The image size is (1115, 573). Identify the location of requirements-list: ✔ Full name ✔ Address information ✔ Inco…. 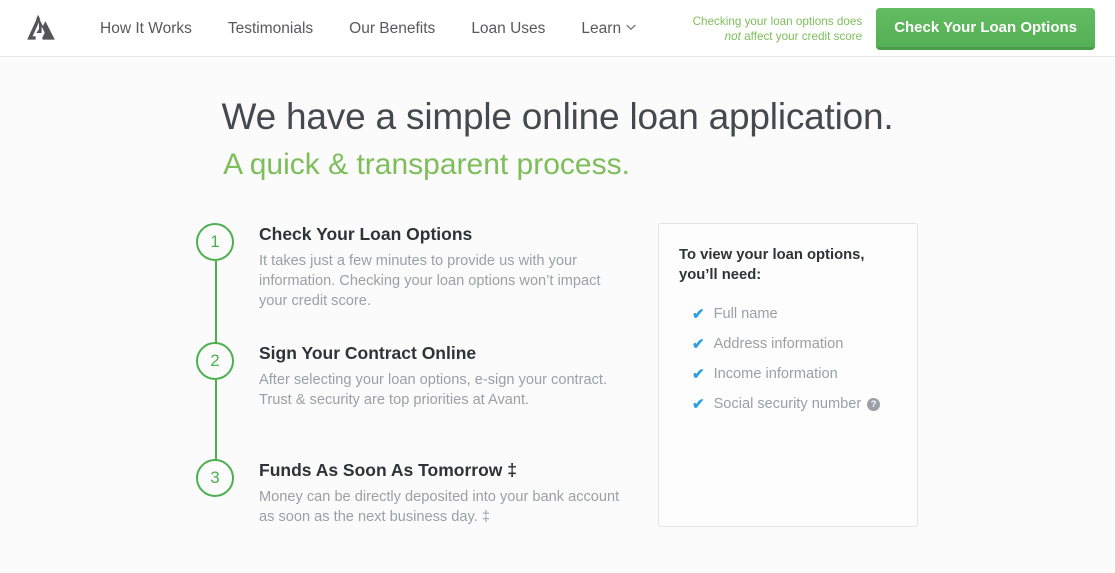
(788, 359).